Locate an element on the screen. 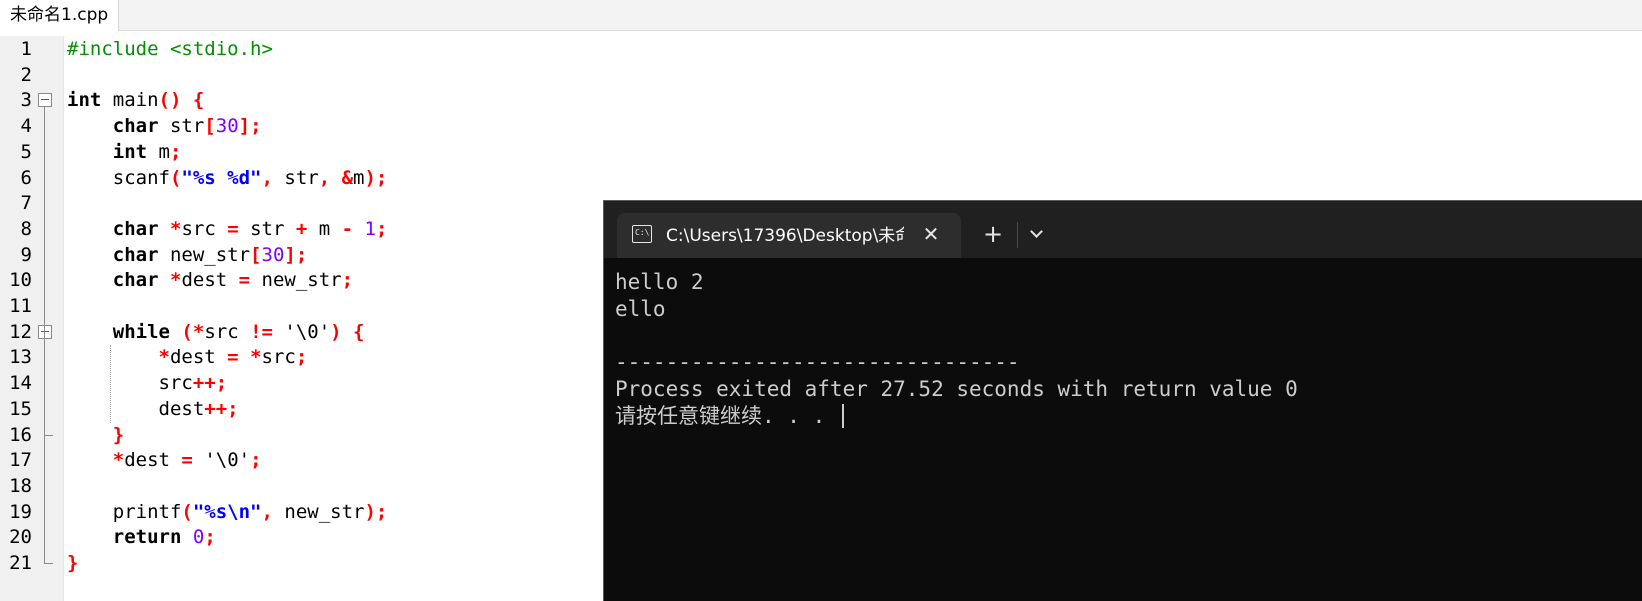 The width and height of the screenshot is (1642, 601). console-icon: C:\ is located at coordinates (642, 234).